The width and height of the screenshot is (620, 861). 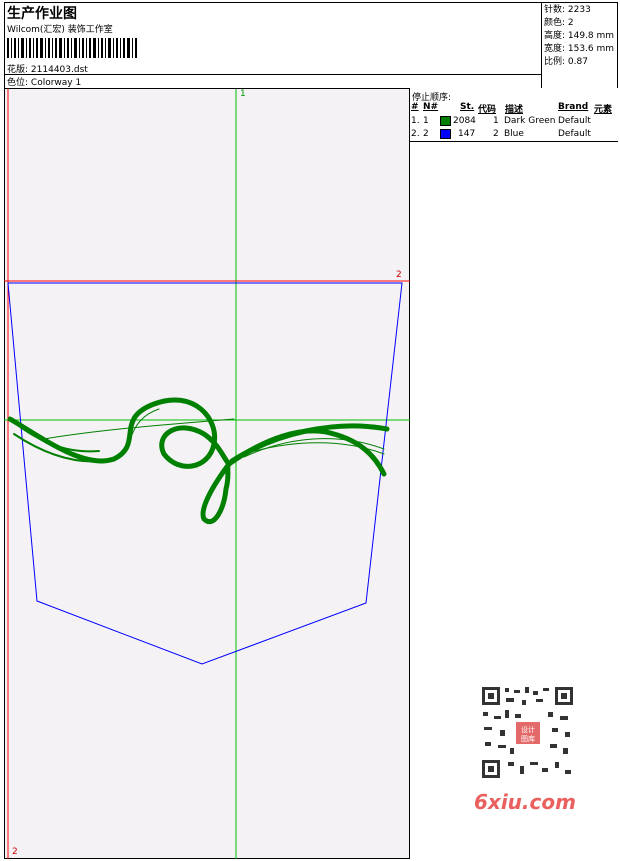 What do you see at coordinates (59, 70) in the screenshot?
I see `design-value: 2114403.dst` at bounding box center [59, 70].